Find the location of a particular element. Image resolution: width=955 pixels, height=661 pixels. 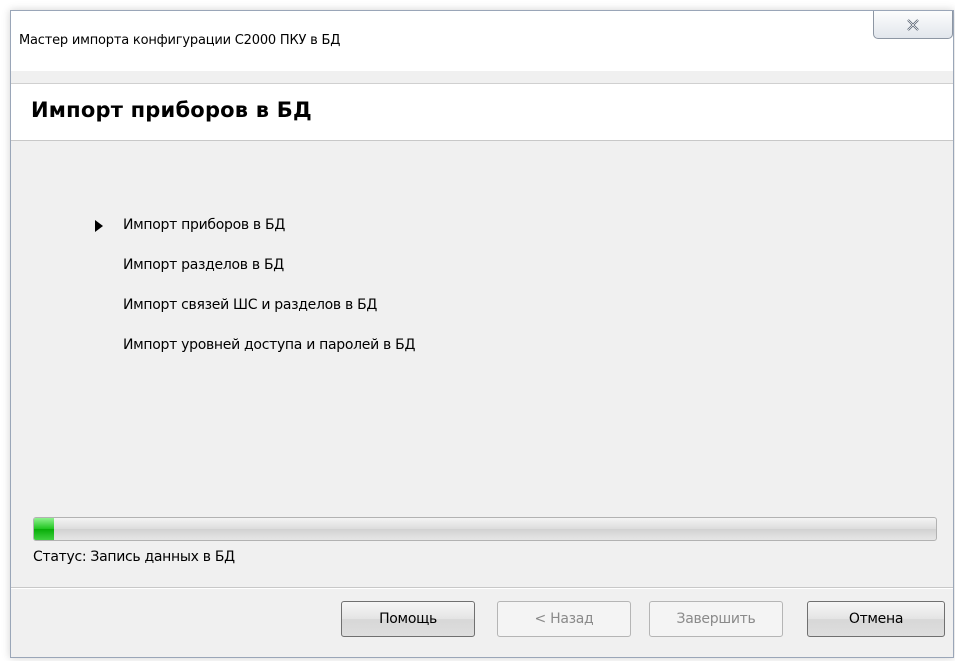

step-label: Импорт уровней доступа и паролей в БД is located at coordinates (269, 345).